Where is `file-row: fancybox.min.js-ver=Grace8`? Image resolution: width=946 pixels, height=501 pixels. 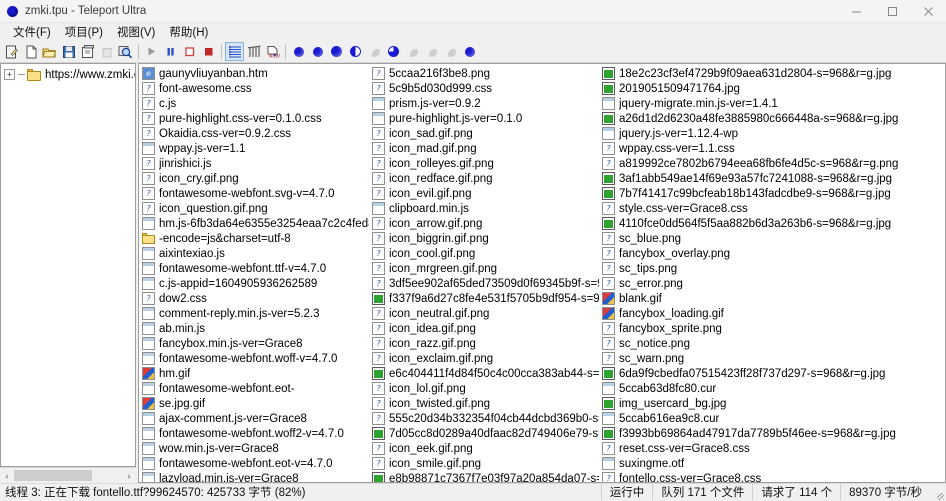 file-row: fancybox.min.js-ver=Grace8 is located at coordinates (254, 343).